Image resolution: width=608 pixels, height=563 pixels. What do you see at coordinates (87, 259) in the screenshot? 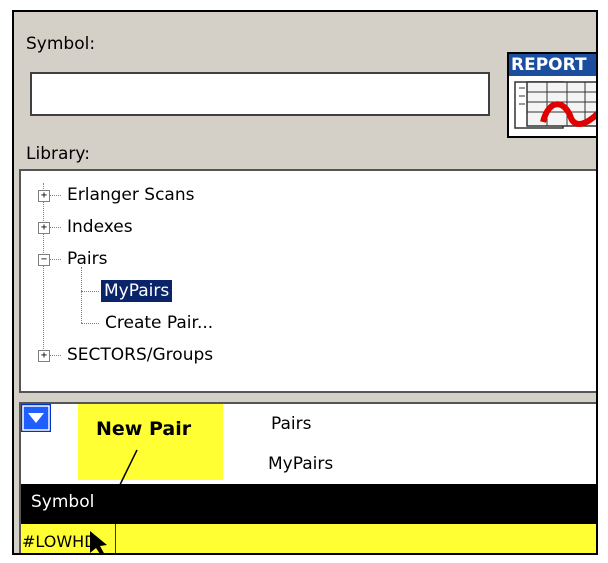
I see `tree-item-pairs: Pairs` at bounding box center [87, 259].